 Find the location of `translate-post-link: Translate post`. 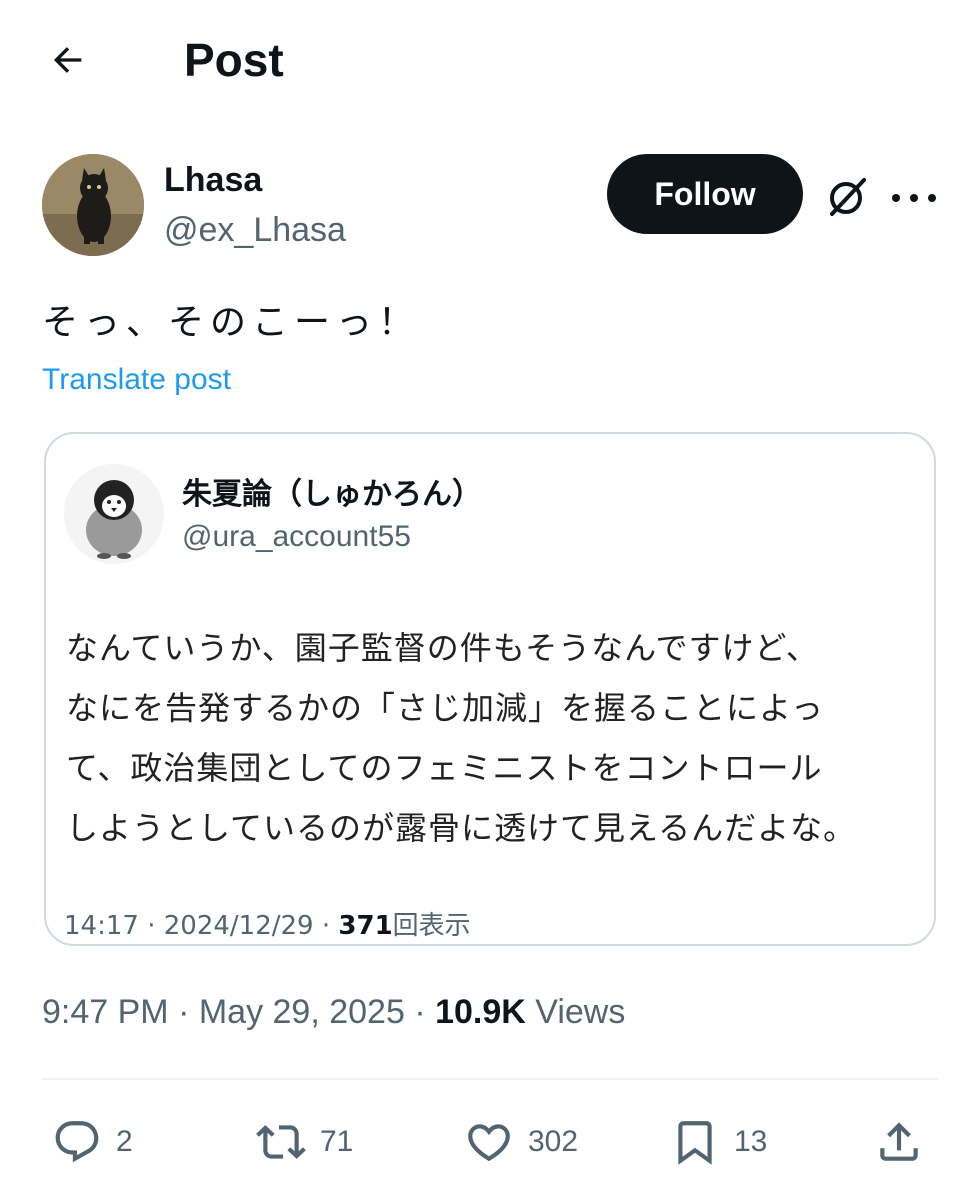

translate-post-link: Translate post is located at coordinates (136, 380).